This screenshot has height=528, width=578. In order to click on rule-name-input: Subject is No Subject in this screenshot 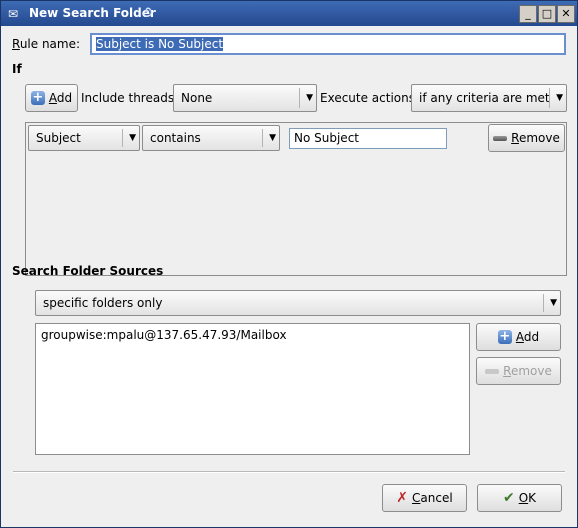, I will do `click(328, 44)`.